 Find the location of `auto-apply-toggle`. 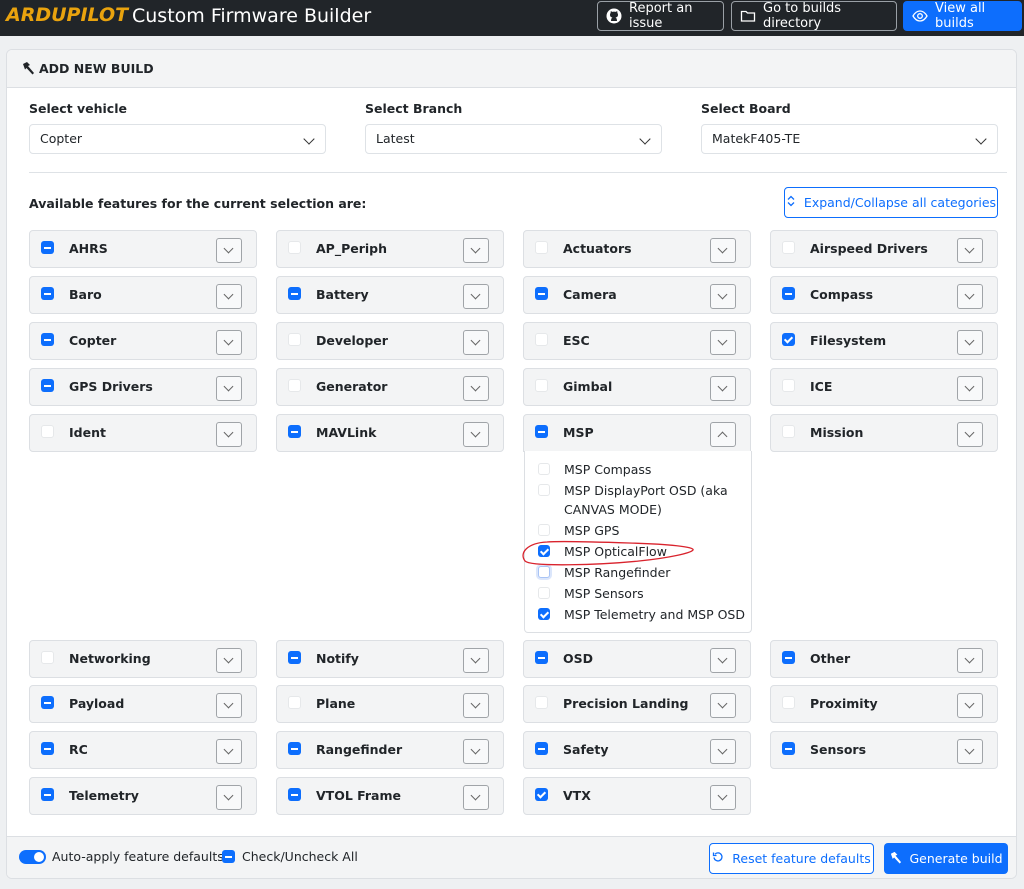

auto-apply-toggle is located at coordinates (32, 857).